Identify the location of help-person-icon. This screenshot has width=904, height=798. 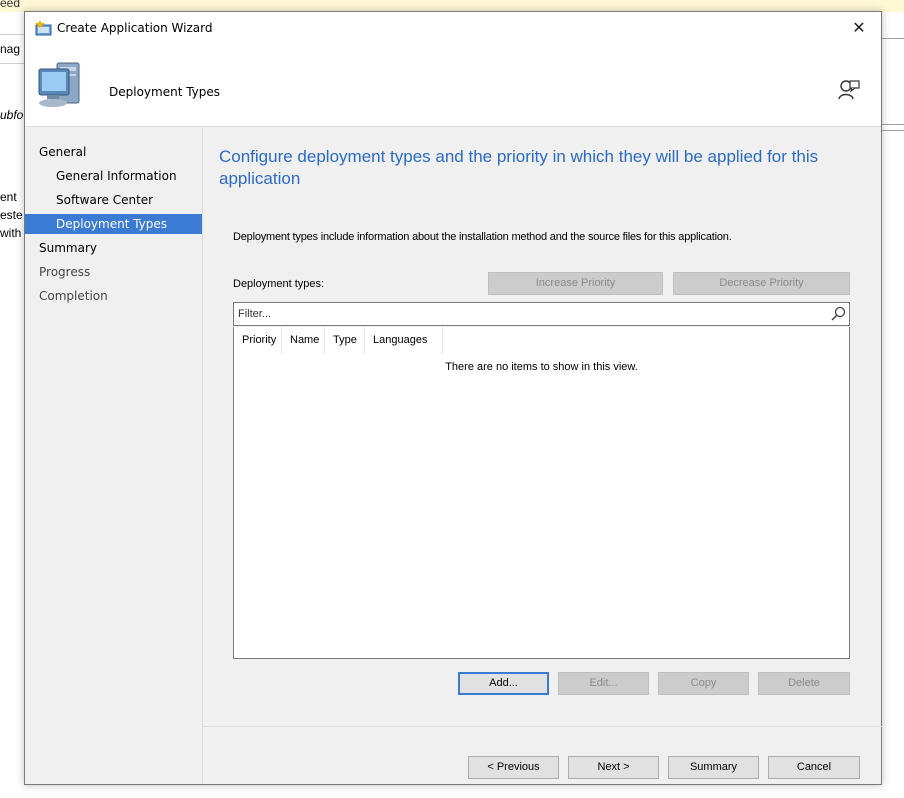
(849, 90).